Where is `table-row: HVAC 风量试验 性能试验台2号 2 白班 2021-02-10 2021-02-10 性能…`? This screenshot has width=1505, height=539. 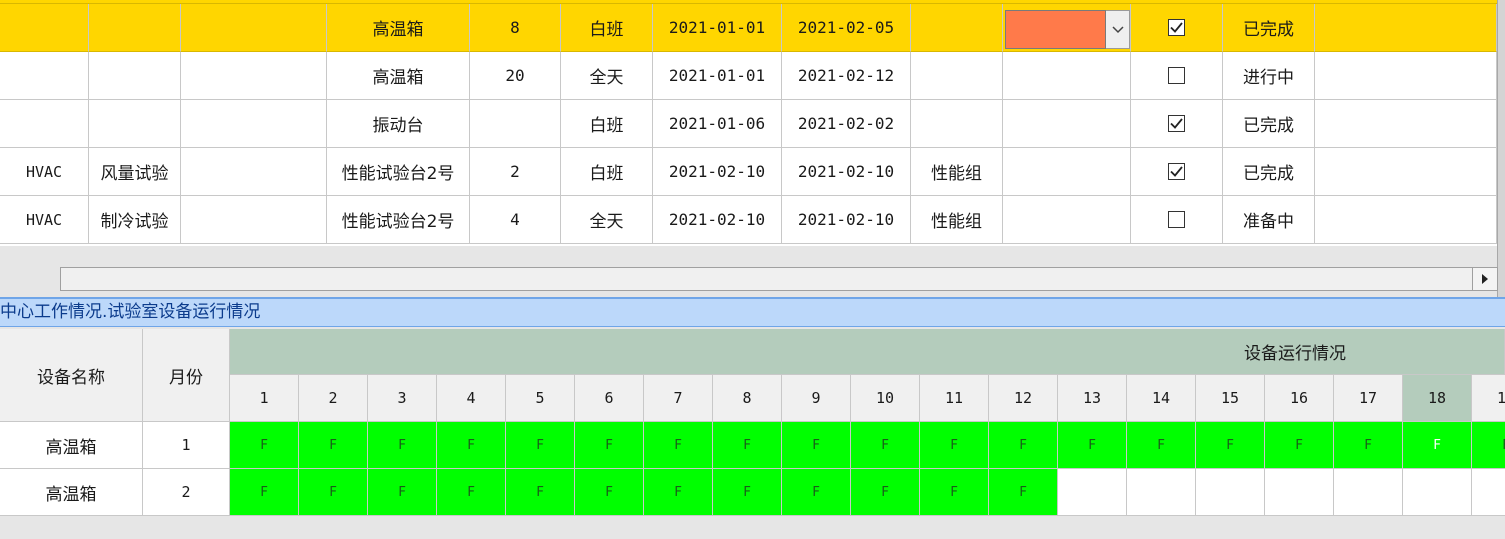 table-row: HVAC 风量试验 性能试验台2号 2 白班 2021-02-10 2021-02-10 性能… is located at coordinates (748, 172).